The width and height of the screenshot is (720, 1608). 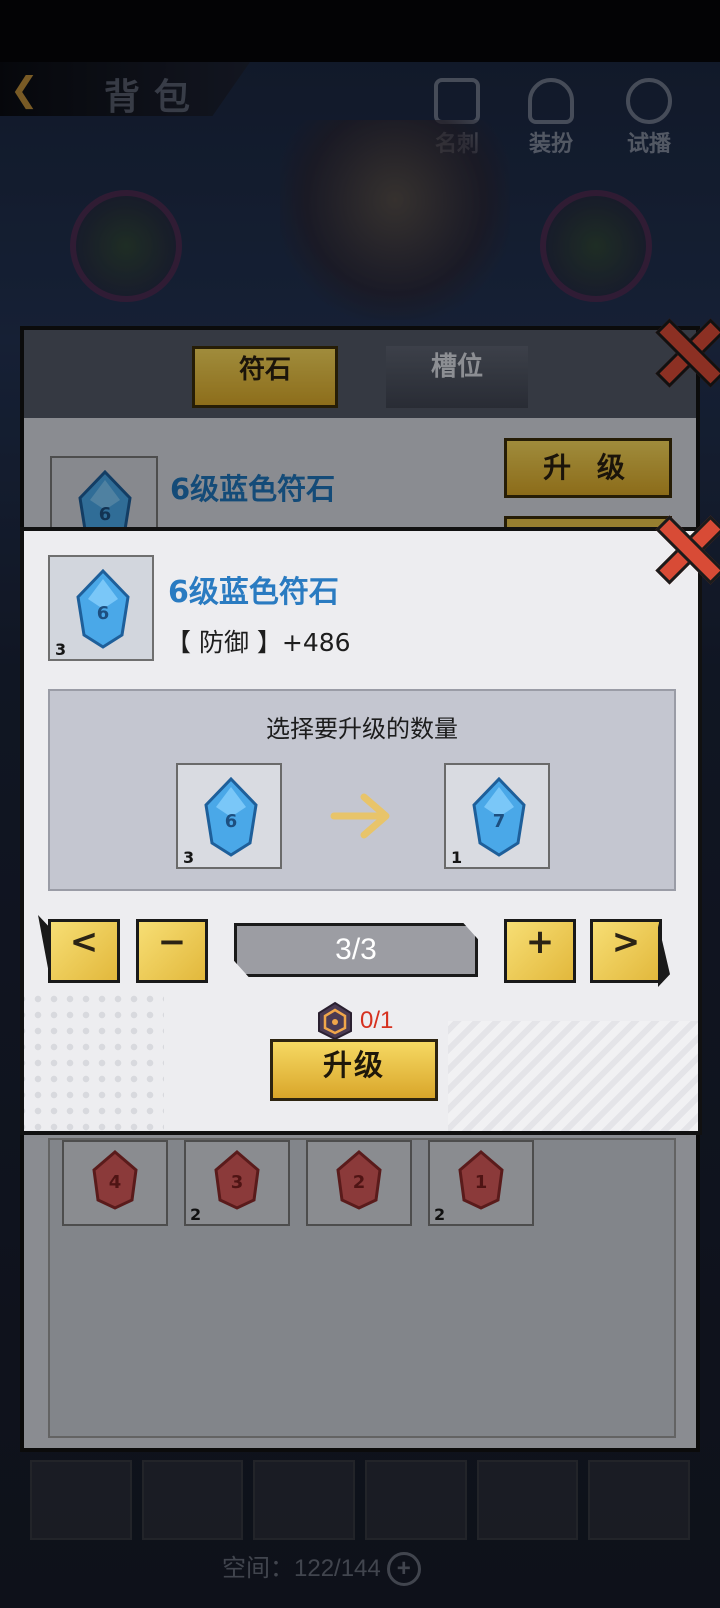 I want to click on svg-text: 7, so click(x=499, y=821).